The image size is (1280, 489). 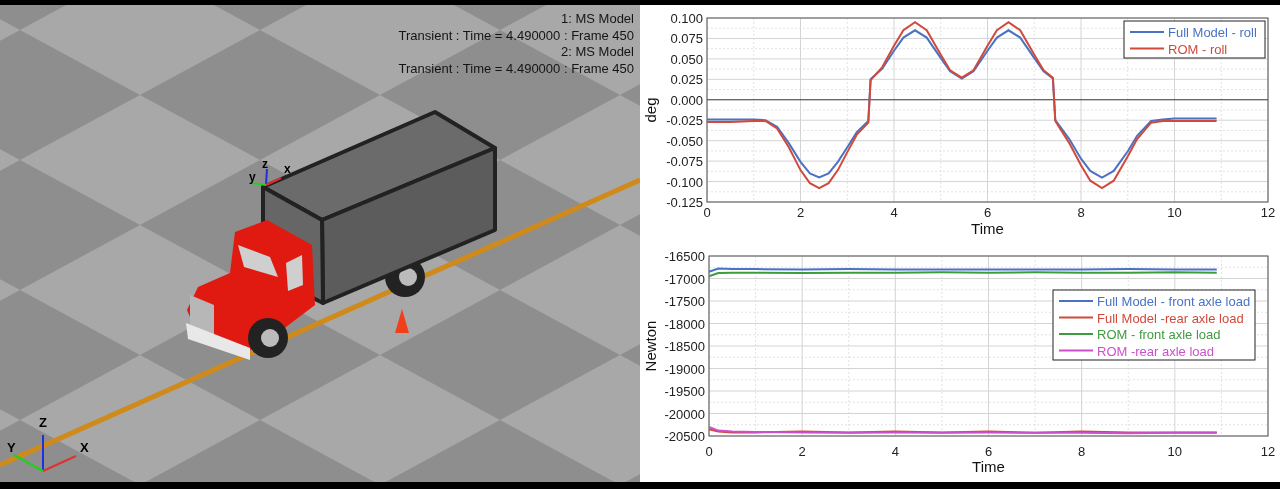 I want to click on y-tick-label: -0.050, so click(x=684, y=141).